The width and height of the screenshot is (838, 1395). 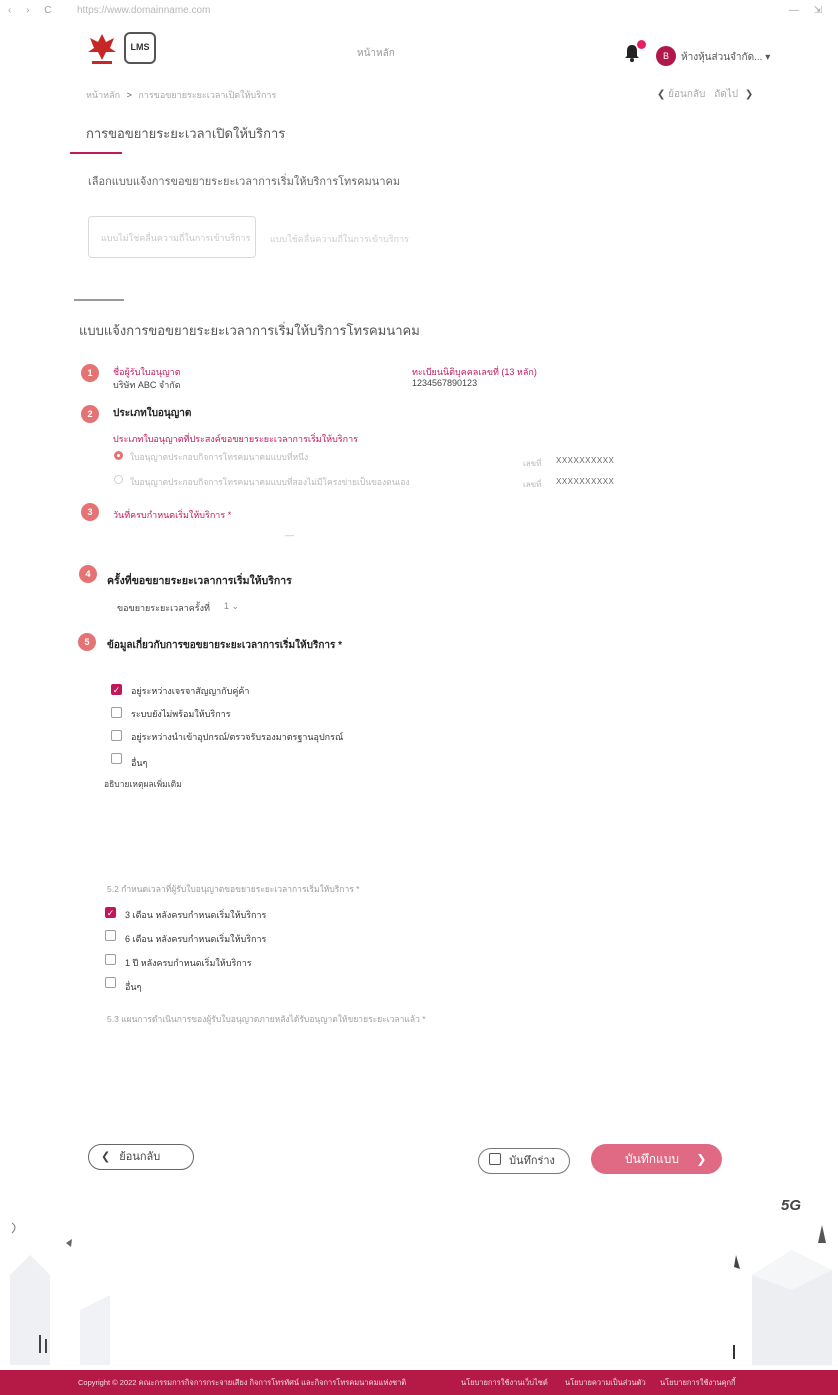 What do you see at coordinates (90, 373) in the screenshot?
I see `step-badge-1: 1` at bounding box center [90, 373].